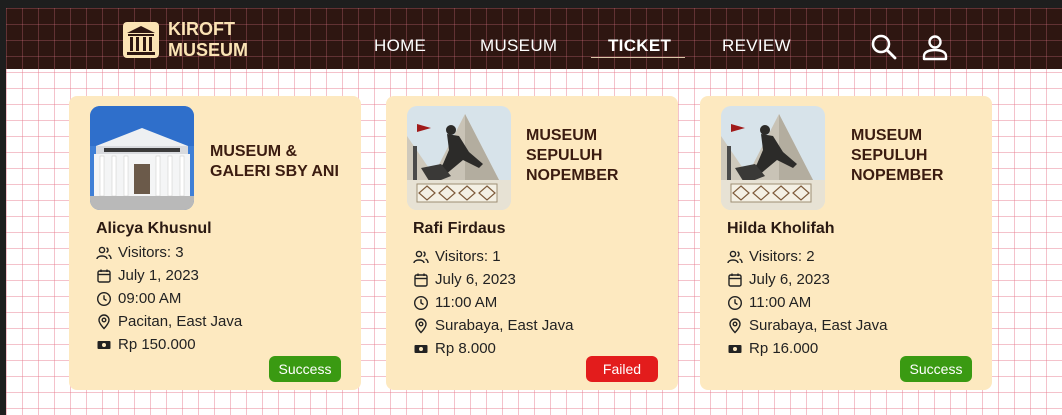  I want to click on visitors-row: Visitors: 2, so click(771, 256).